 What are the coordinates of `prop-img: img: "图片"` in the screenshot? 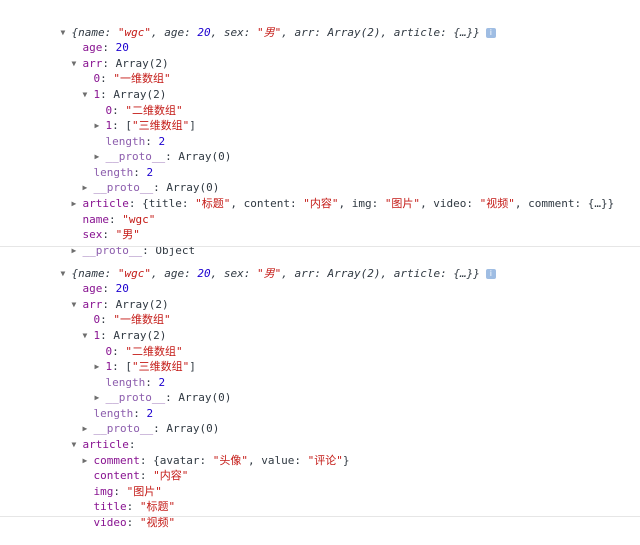 It's located at (127, 491).